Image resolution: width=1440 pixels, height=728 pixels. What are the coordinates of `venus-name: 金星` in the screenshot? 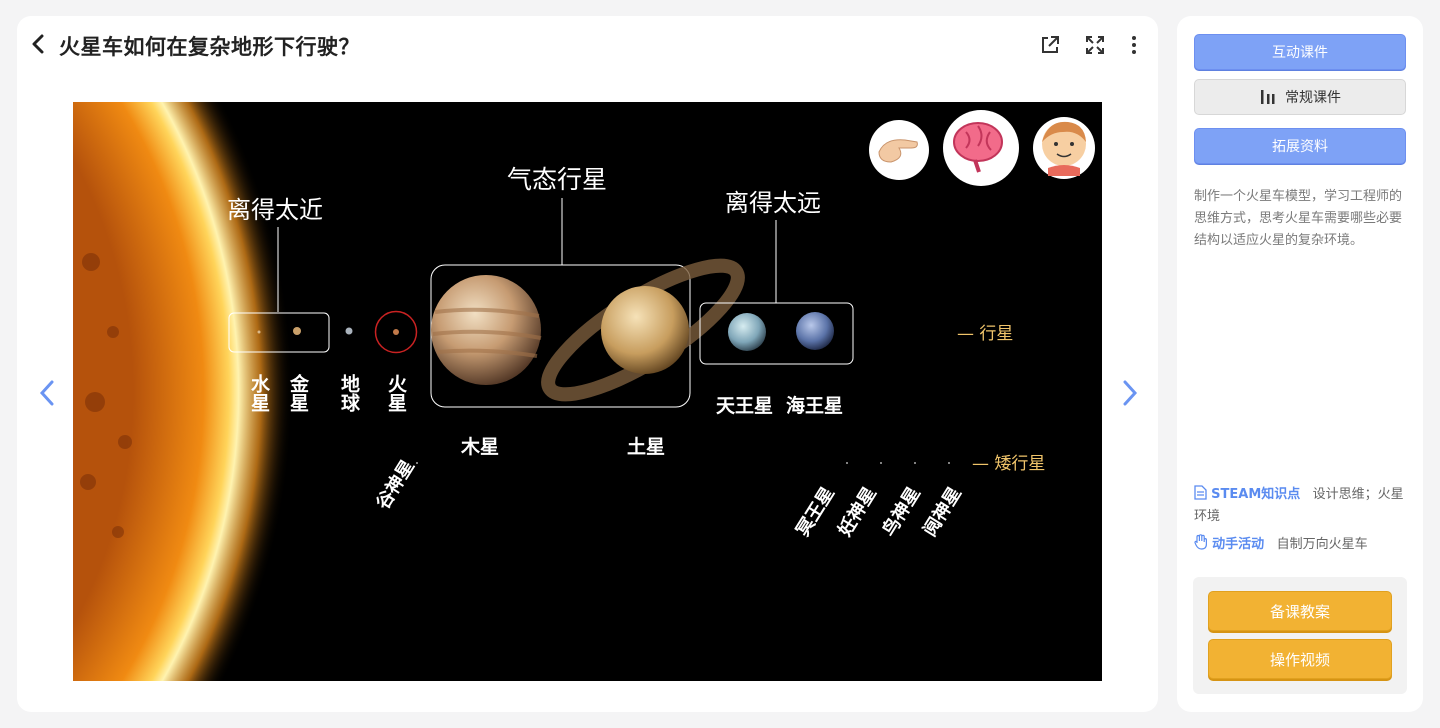 It's located at (298, 393).